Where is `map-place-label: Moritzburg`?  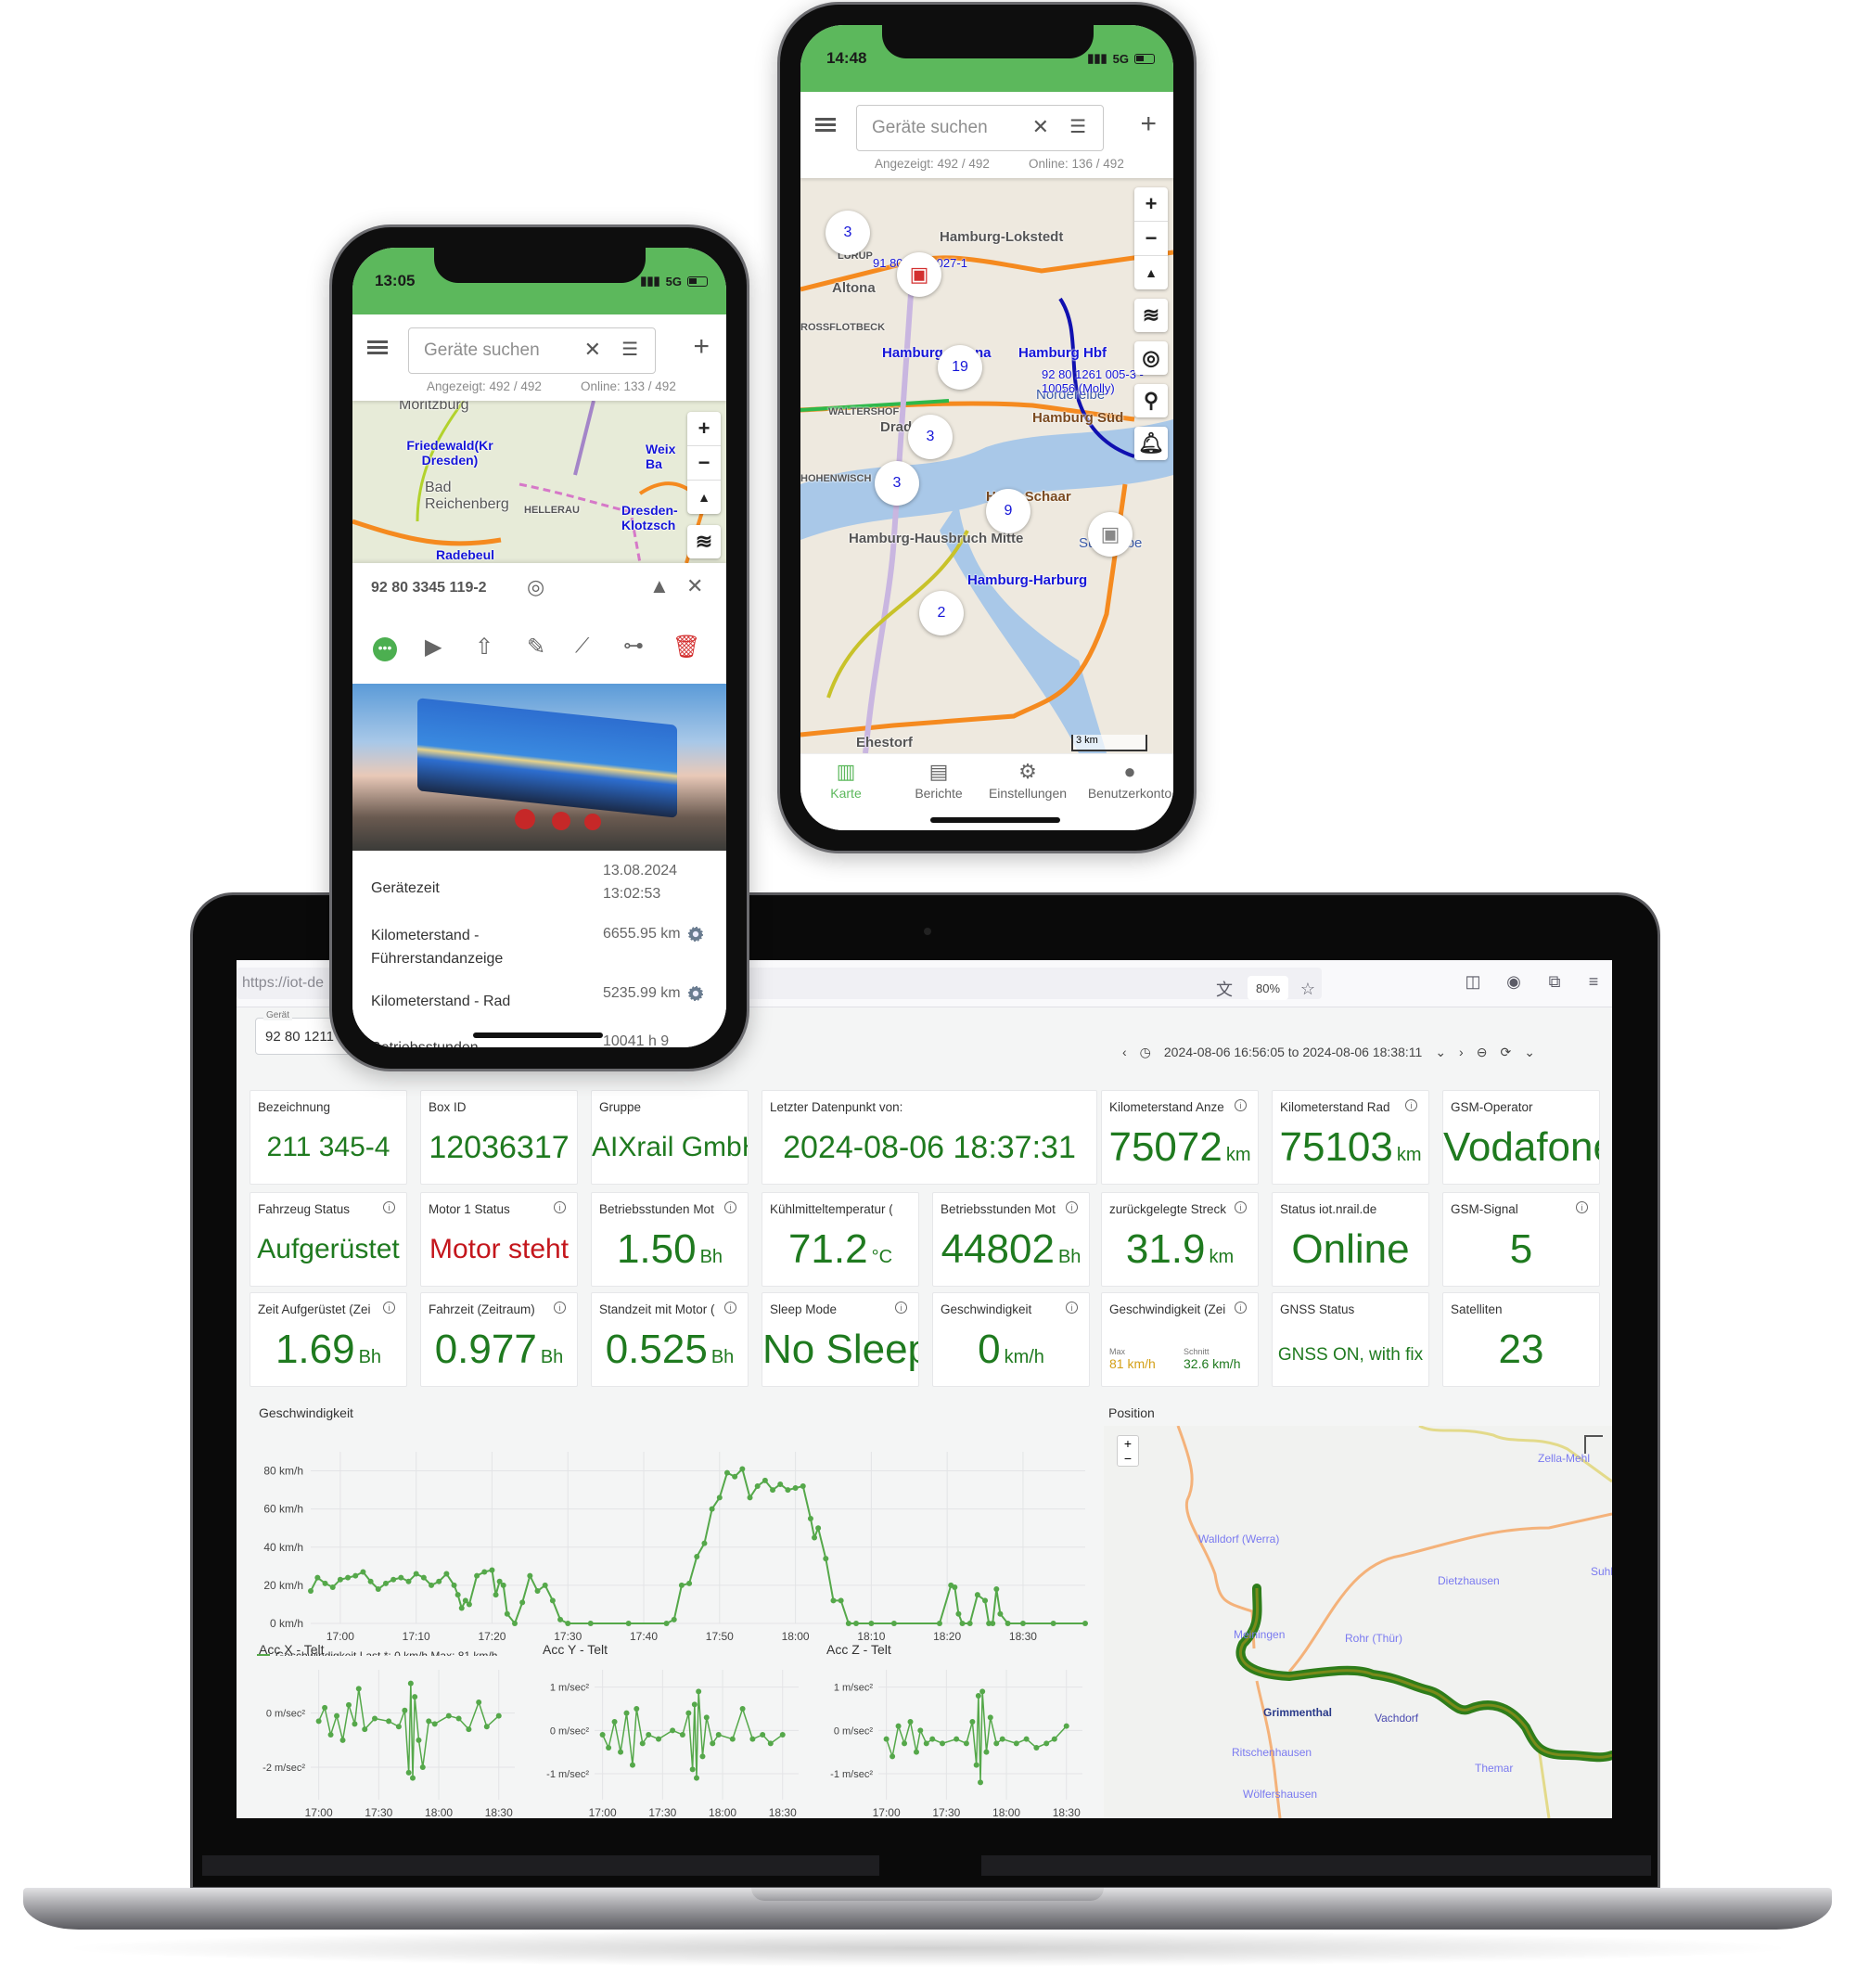
map-place-label: Moritzburg is located at coordinates (434, 407).